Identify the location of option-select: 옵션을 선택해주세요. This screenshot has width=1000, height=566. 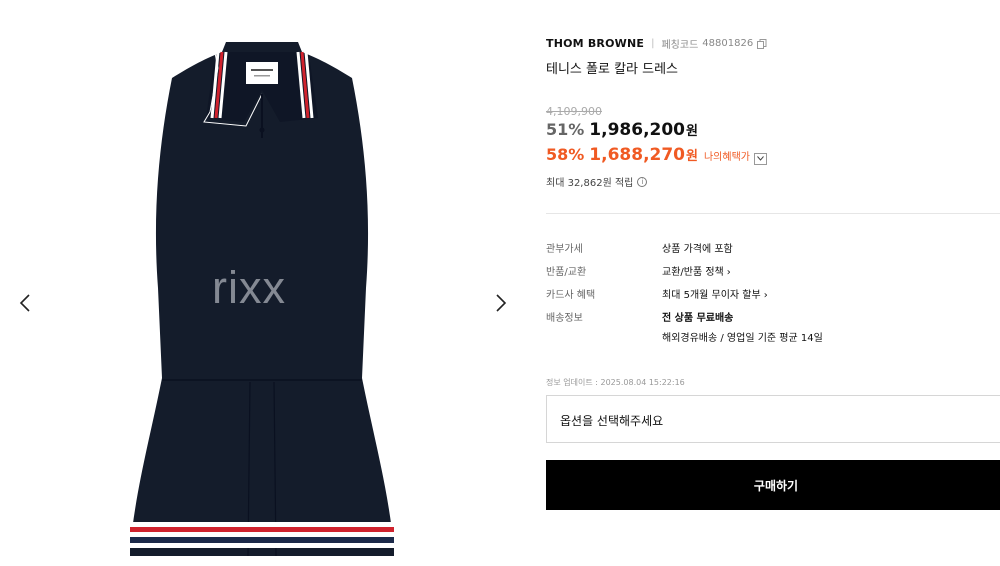
(773, 419).